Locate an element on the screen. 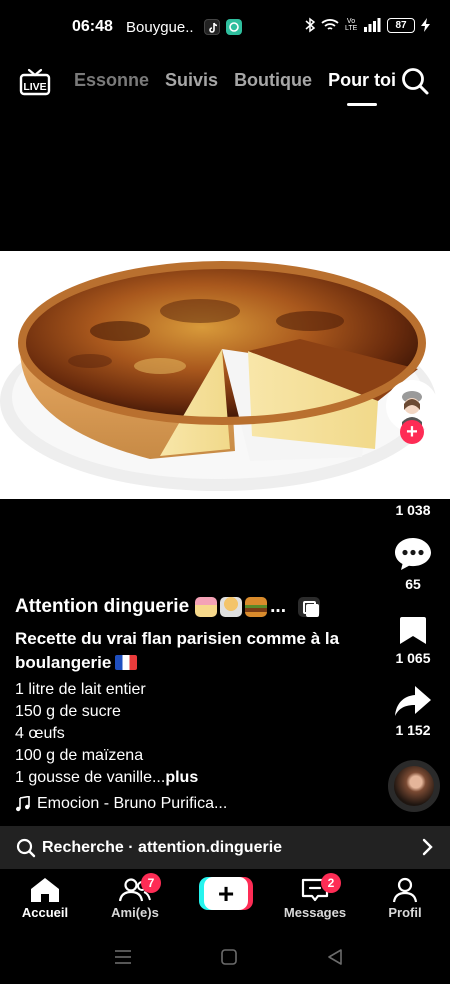 The height and width of the screenshot is (984, 450). nav-friends: Ami(e)s 7 is located at coordinates (135, 896).